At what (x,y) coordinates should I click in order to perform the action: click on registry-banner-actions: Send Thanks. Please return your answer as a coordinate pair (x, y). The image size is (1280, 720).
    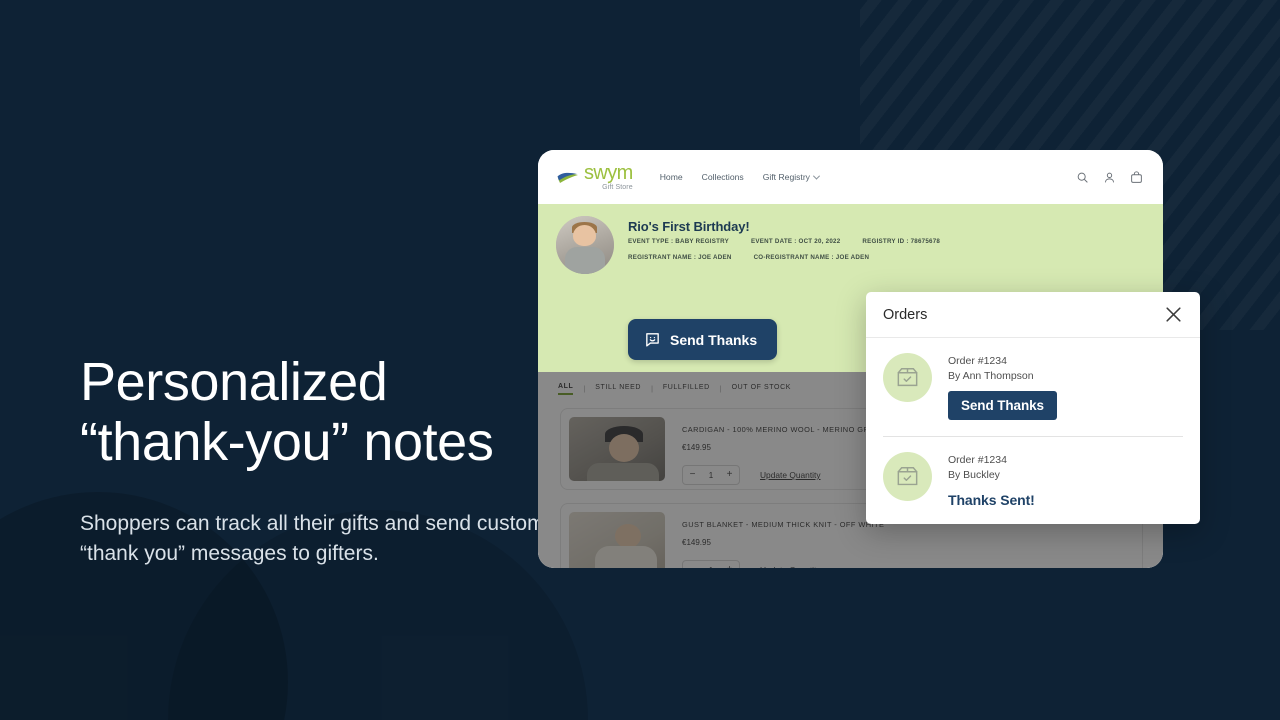
    Looking at the image, I should click on (703, 339).